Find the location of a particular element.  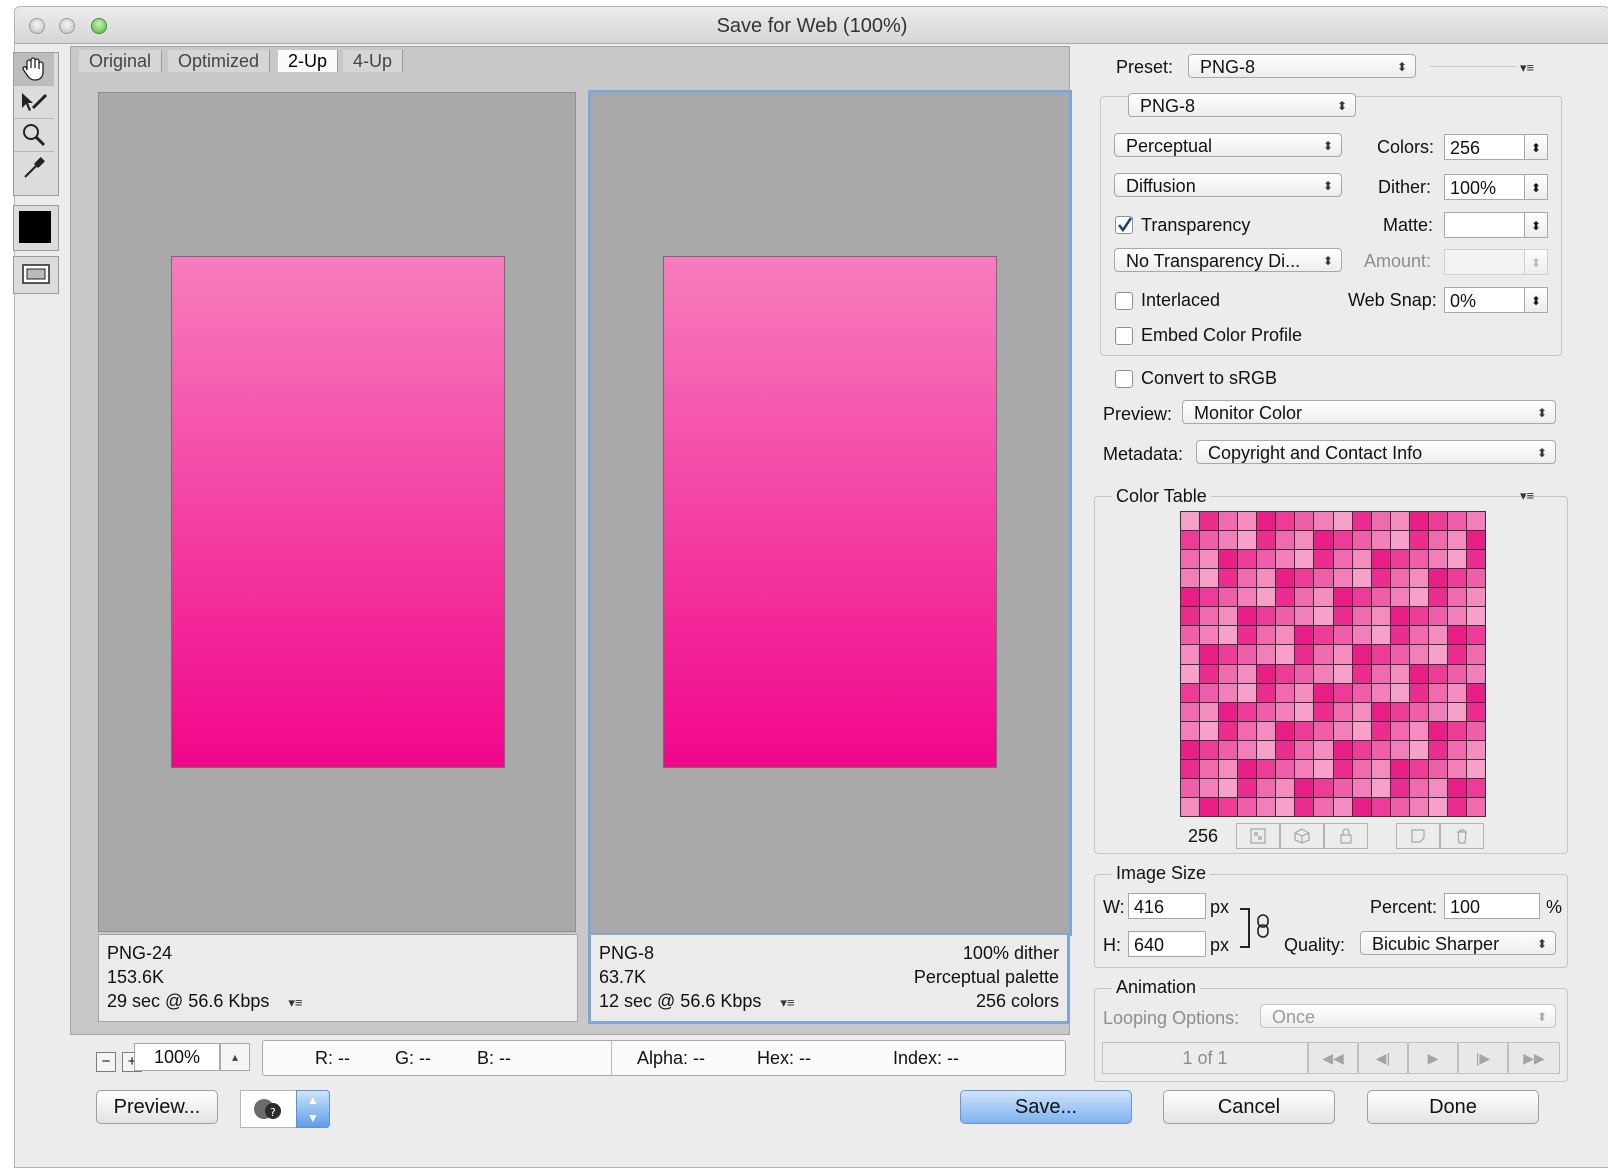

preview-select: Monitor Color ⬍ is located at coordinates (1369, 412).